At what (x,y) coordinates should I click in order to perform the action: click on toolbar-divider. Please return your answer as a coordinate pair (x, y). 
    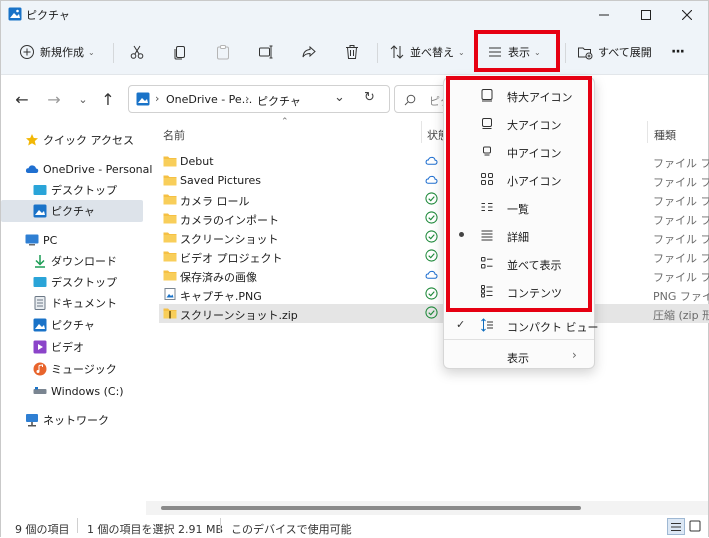
    Looking at the image, I should click on (565, 53).